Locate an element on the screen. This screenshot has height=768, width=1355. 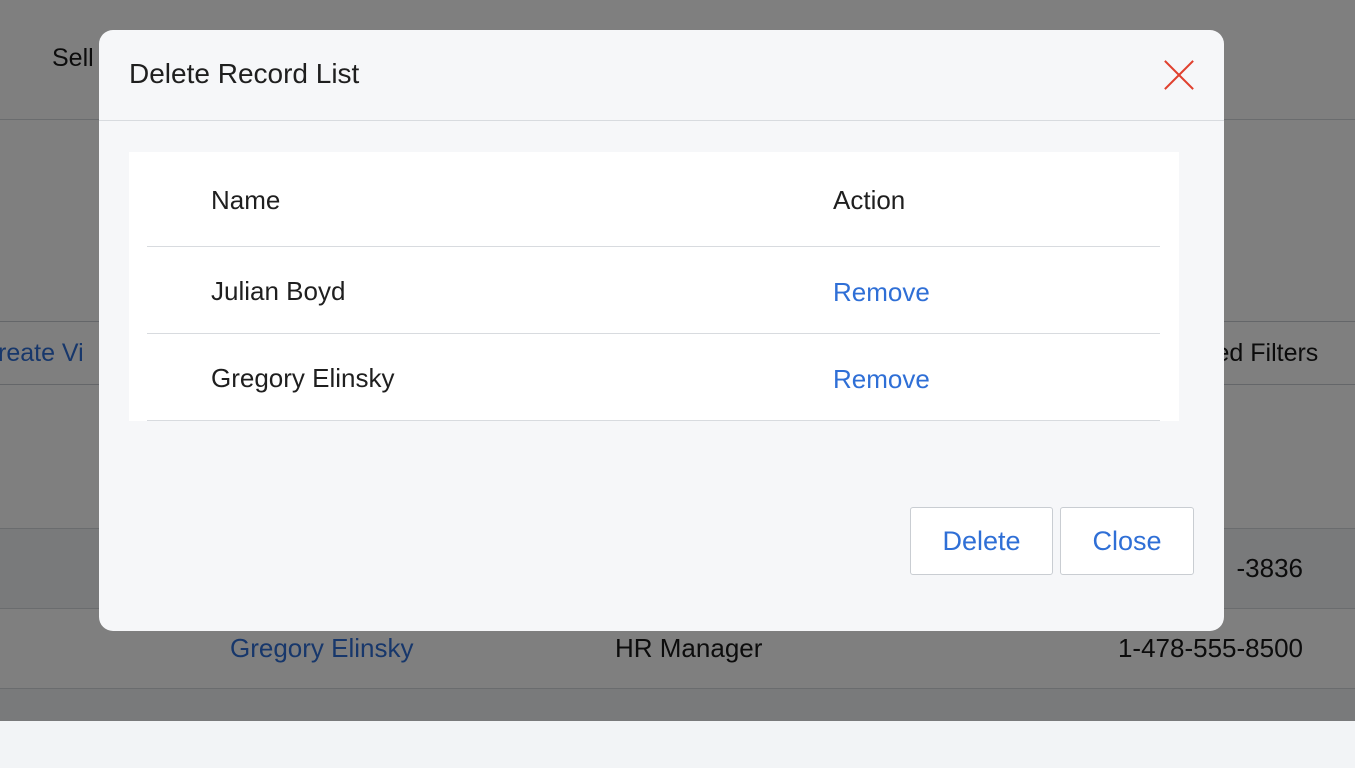
table-row: Julian Boyd Remove is located at coordinates (653, 290).